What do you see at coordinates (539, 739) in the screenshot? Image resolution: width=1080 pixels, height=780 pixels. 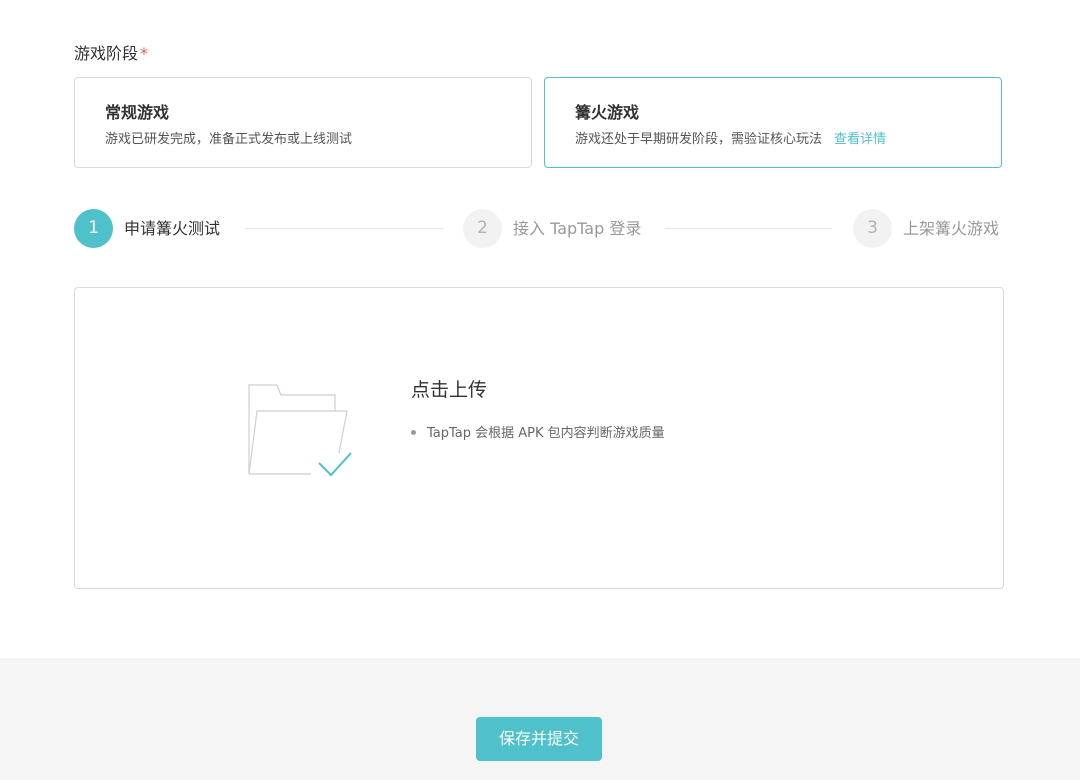 I see `save-and-submit-button: 保存并提交` at bounding box center [539, 739].